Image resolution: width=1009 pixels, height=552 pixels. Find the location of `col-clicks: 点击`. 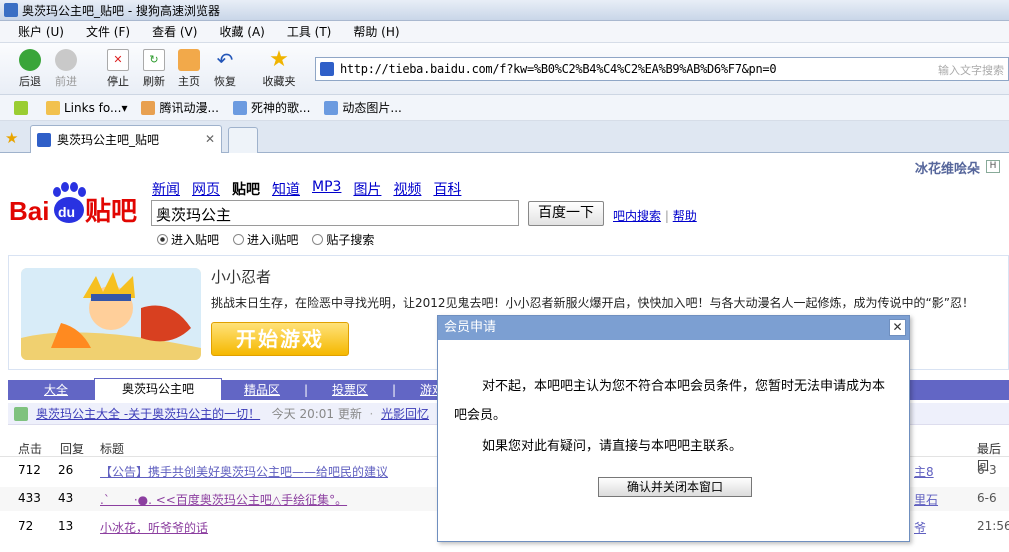

col-clicks: 点击 is located at coordinates (30, 449).